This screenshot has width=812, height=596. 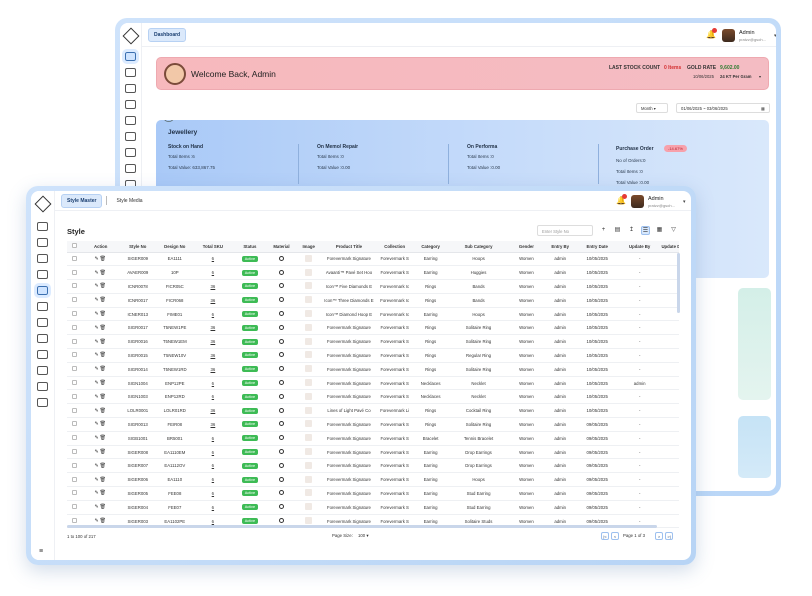 I want to click on column-header: Design No, so click(x=175, y=247).